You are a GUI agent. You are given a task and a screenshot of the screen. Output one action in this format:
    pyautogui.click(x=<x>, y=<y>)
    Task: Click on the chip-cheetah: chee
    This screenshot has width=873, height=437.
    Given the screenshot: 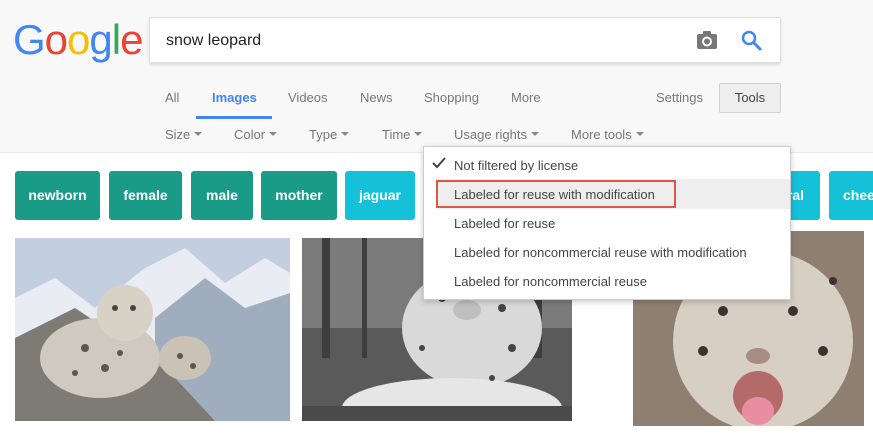 What is the action you would take?
    pyautogui.click(x=851, y=195)
    